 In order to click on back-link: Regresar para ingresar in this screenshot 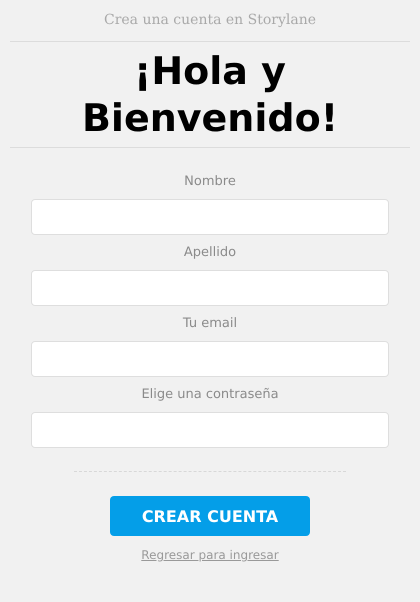, I will do `click(210, 555)`.